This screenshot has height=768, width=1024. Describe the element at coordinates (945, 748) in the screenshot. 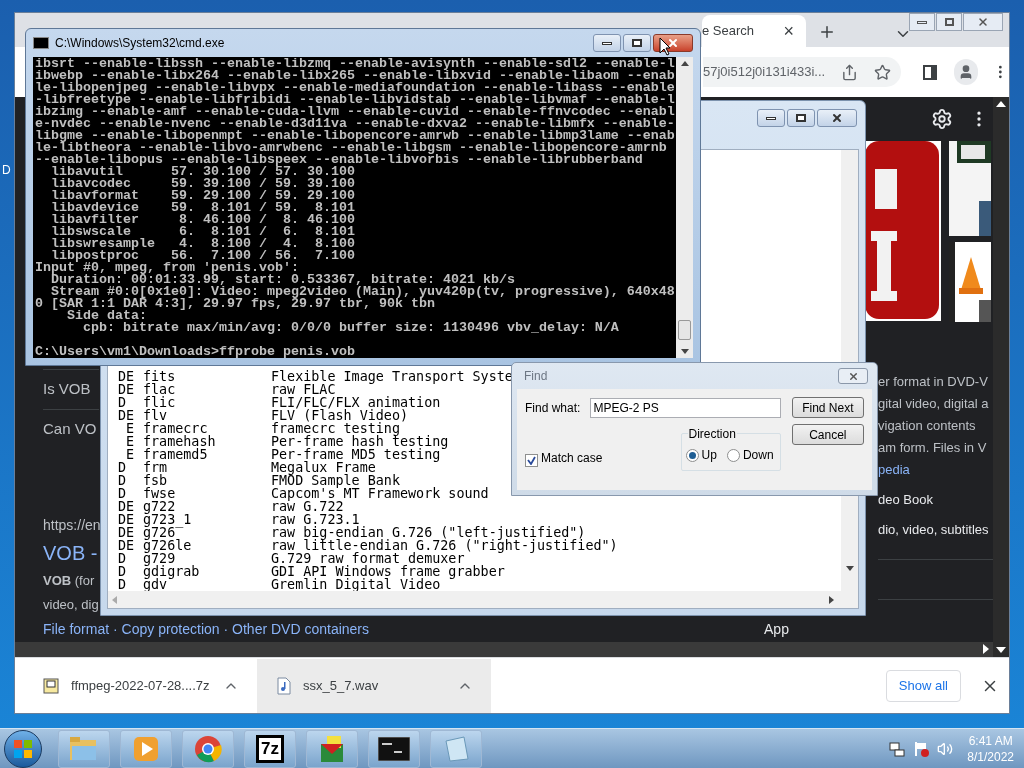

I see `volume-icon` at that location.